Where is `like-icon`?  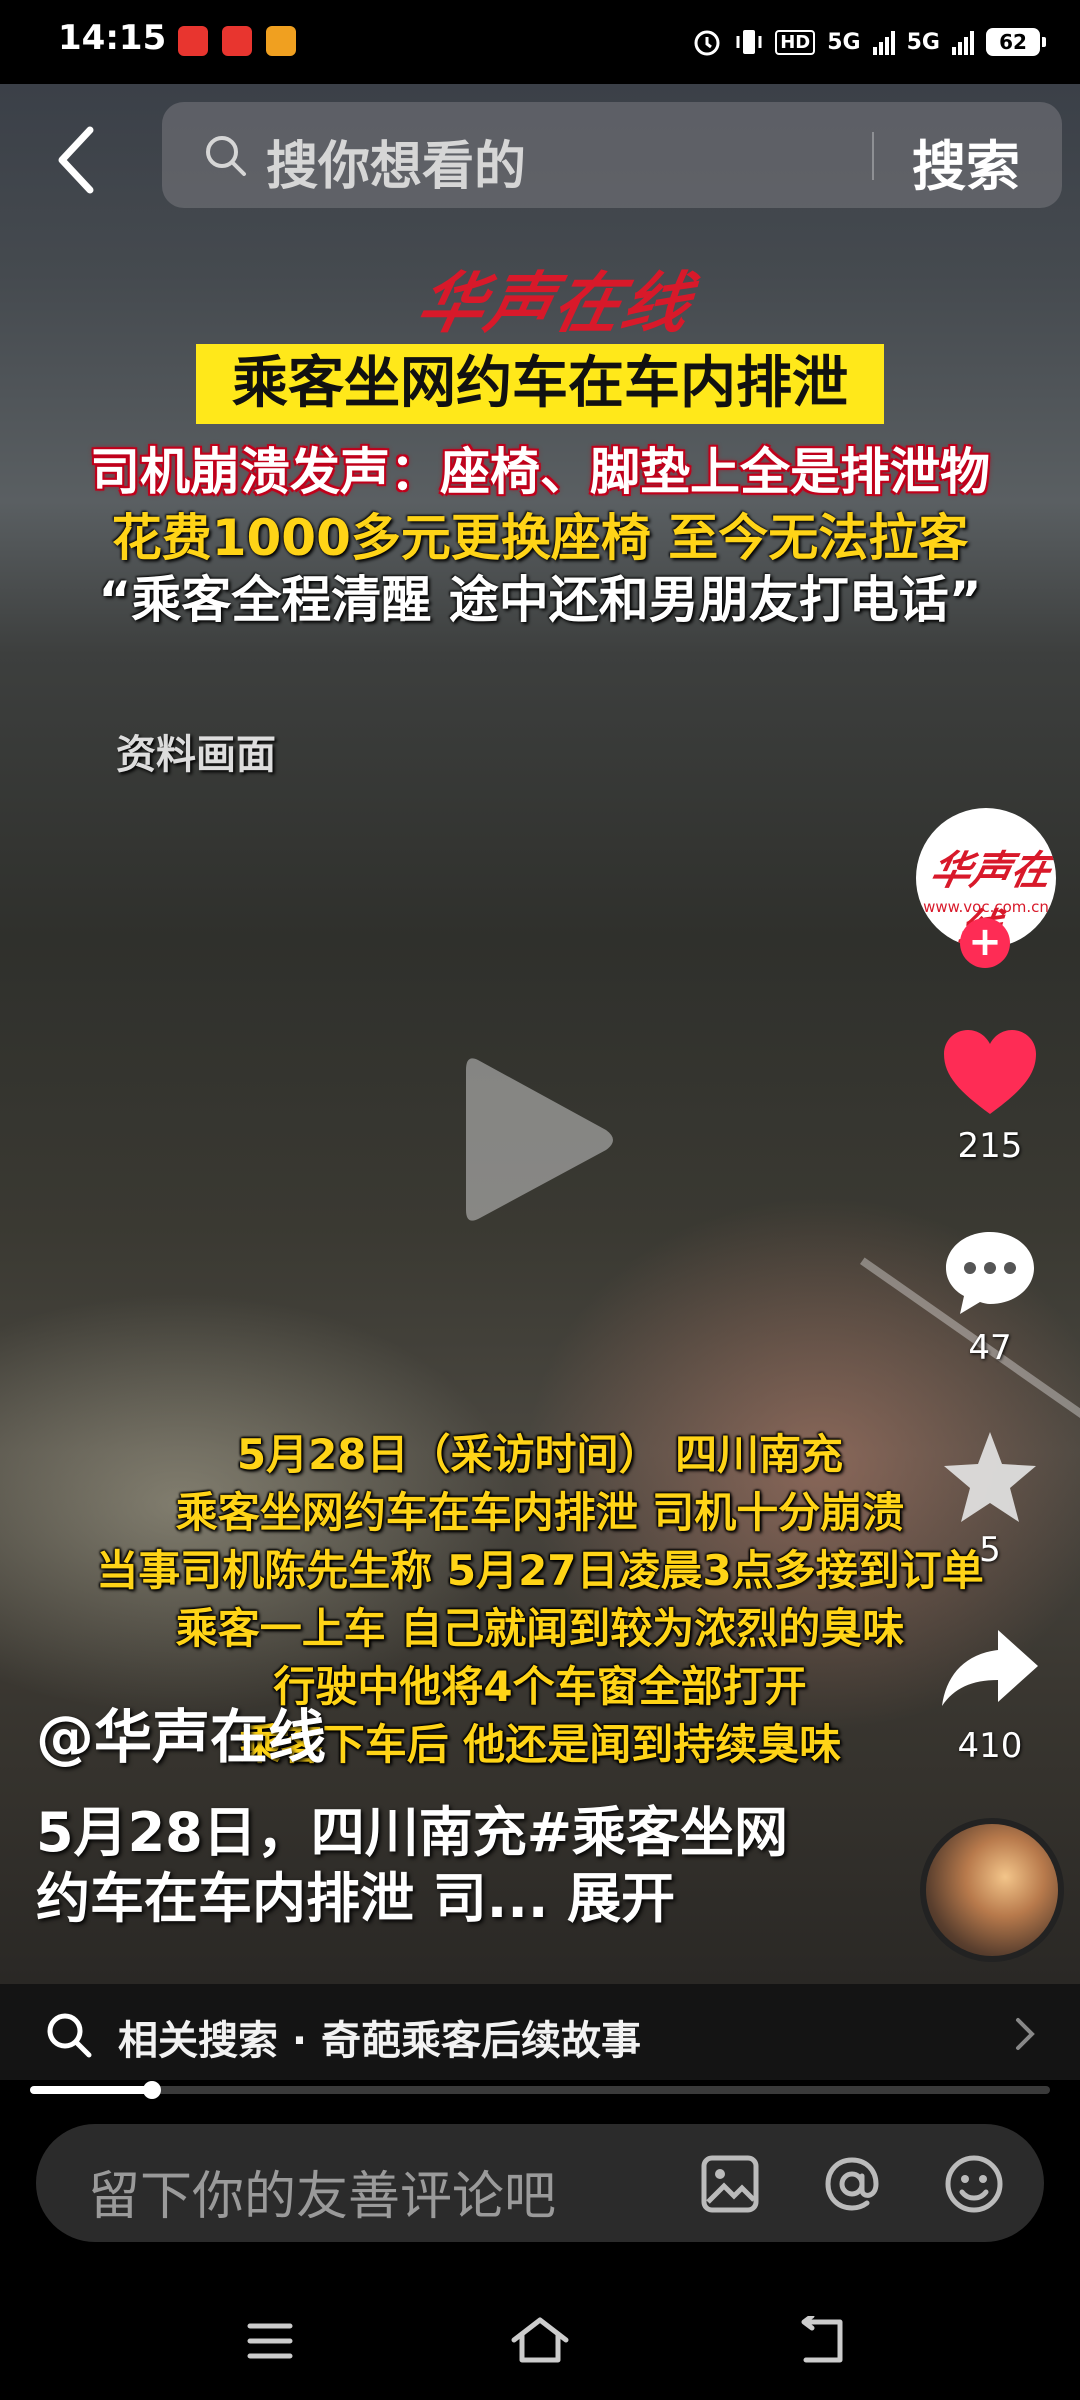 like-icon is located at coordinates (990, 1072).